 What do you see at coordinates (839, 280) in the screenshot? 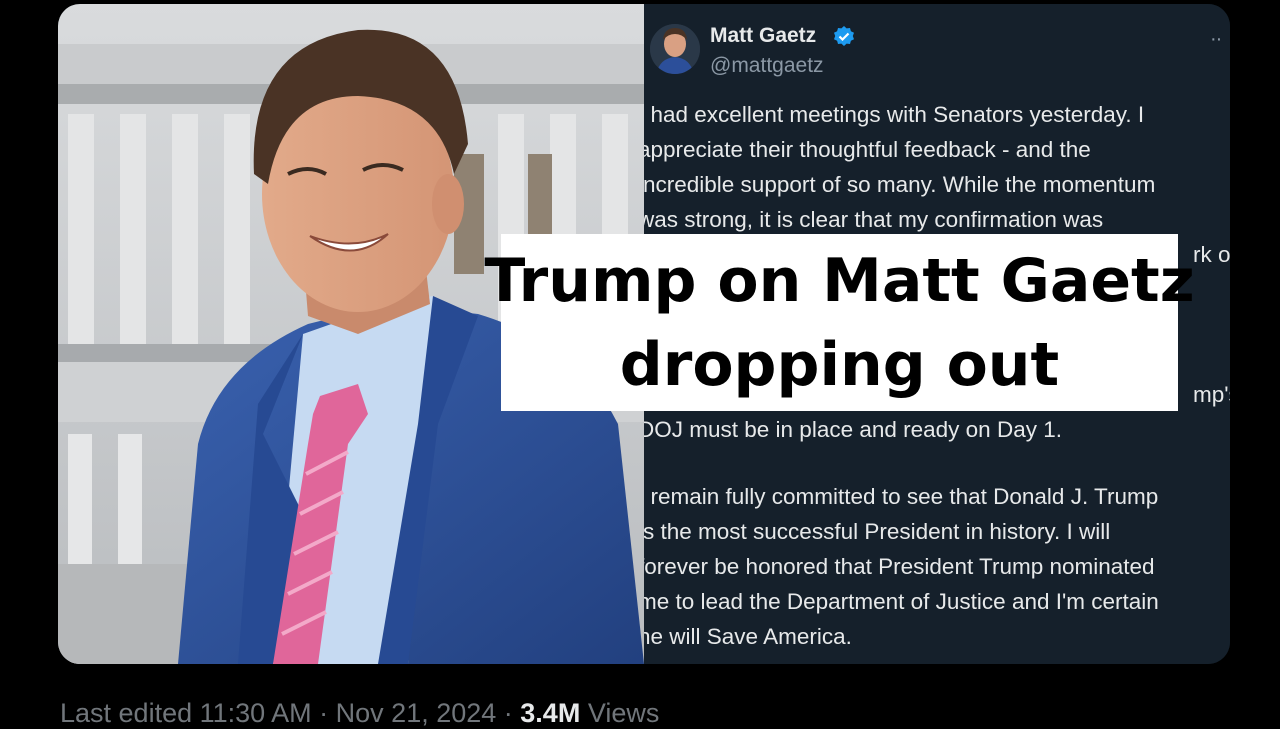
I see `headline-line-1: Trump on Matt Gaetz` at bounding box center [839, 280].